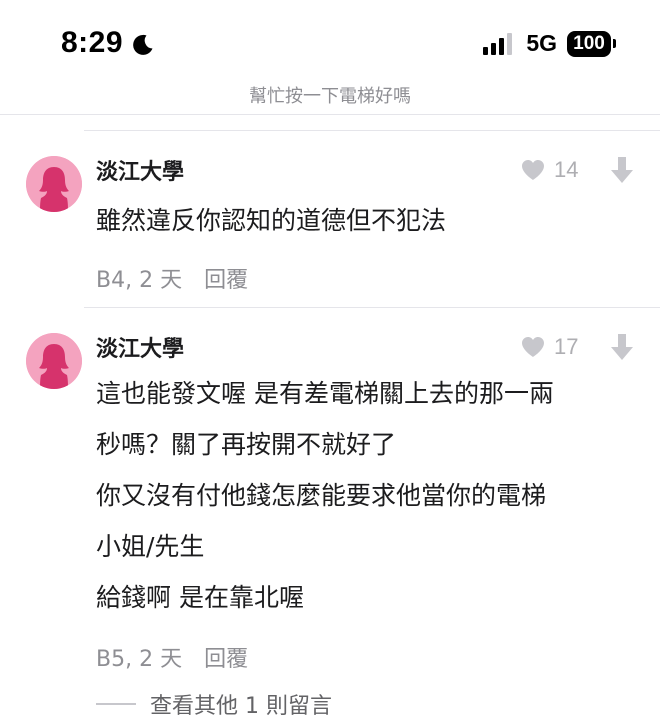  Describe the element at coordinates (330, 40) in the screenshot. I see `status-bar: 8:29 5G 100` at that location.